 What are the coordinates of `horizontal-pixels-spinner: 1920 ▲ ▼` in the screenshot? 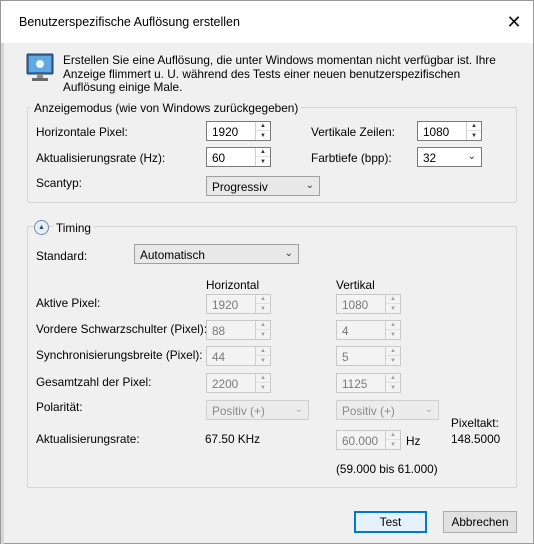 It's located at (238, 131).